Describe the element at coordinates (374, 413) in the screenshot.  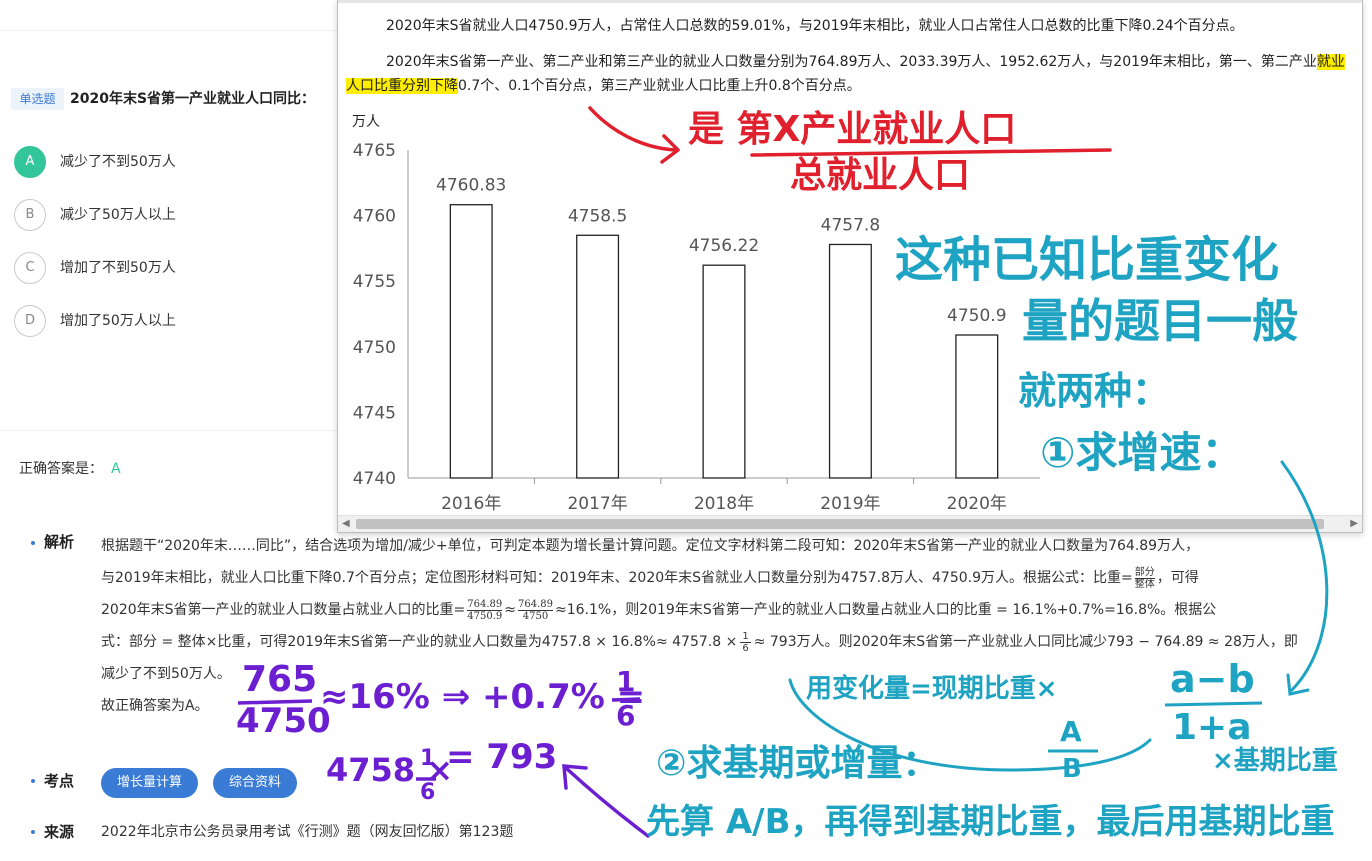
I see `y-tick-label: 4745` at that location.